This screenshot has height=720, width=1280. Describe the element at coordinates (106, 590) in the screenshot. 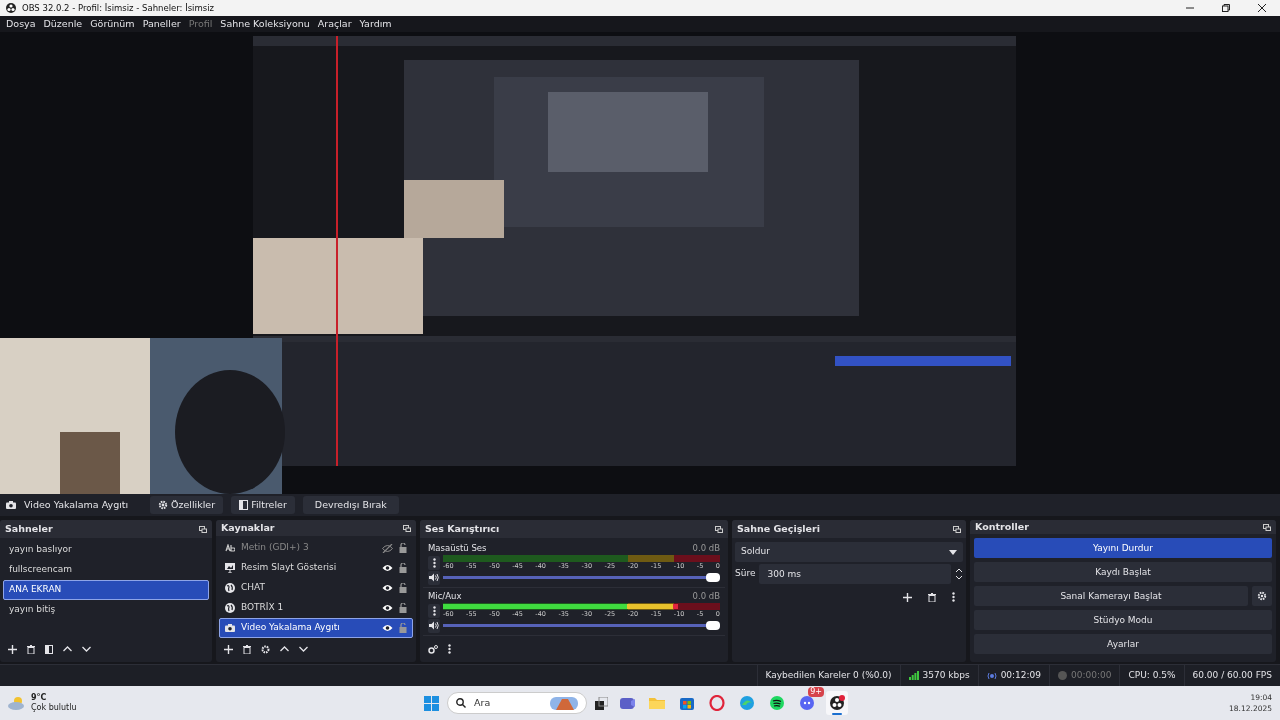

I see `scene-item: ANA EKRAN` at that location.